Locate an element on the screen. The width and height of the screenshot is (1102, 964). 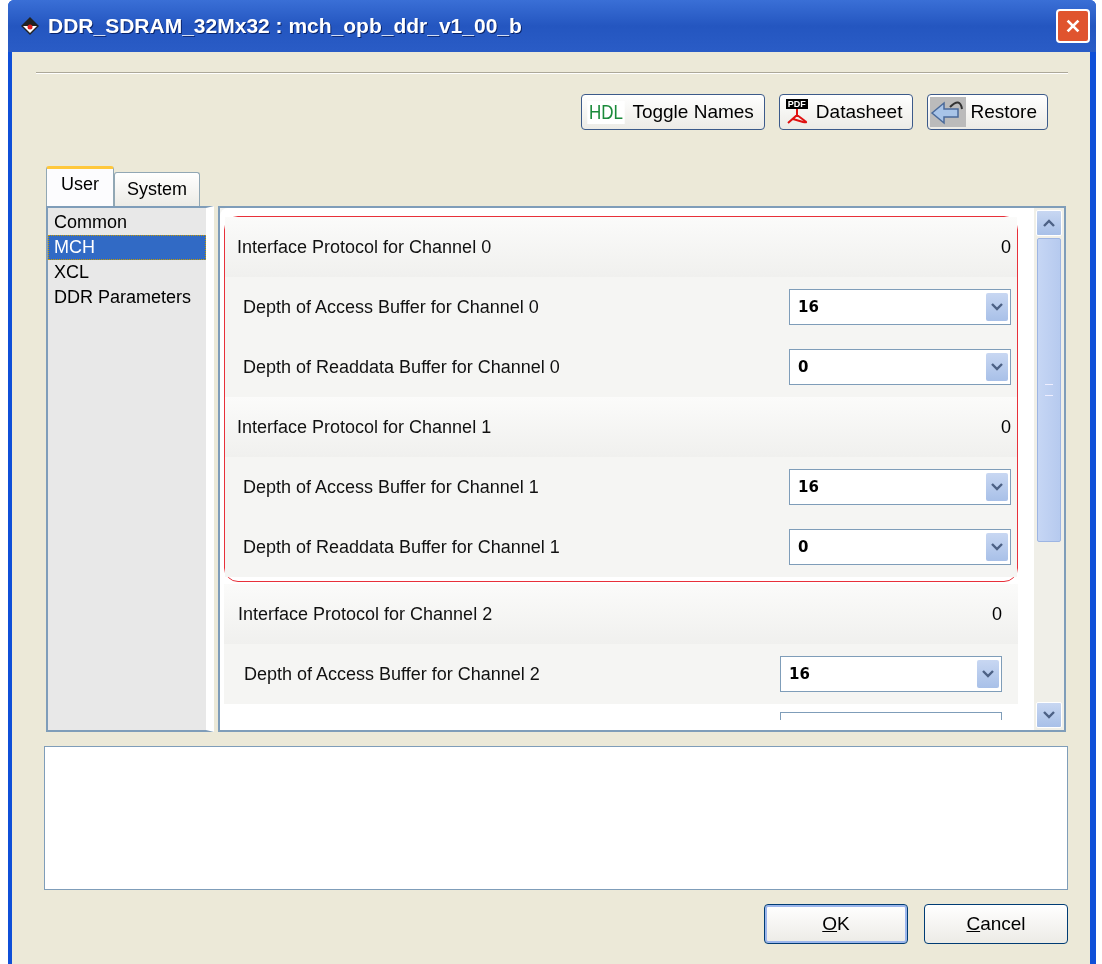
dialog-button: OK is located at coordinates (836, 924).